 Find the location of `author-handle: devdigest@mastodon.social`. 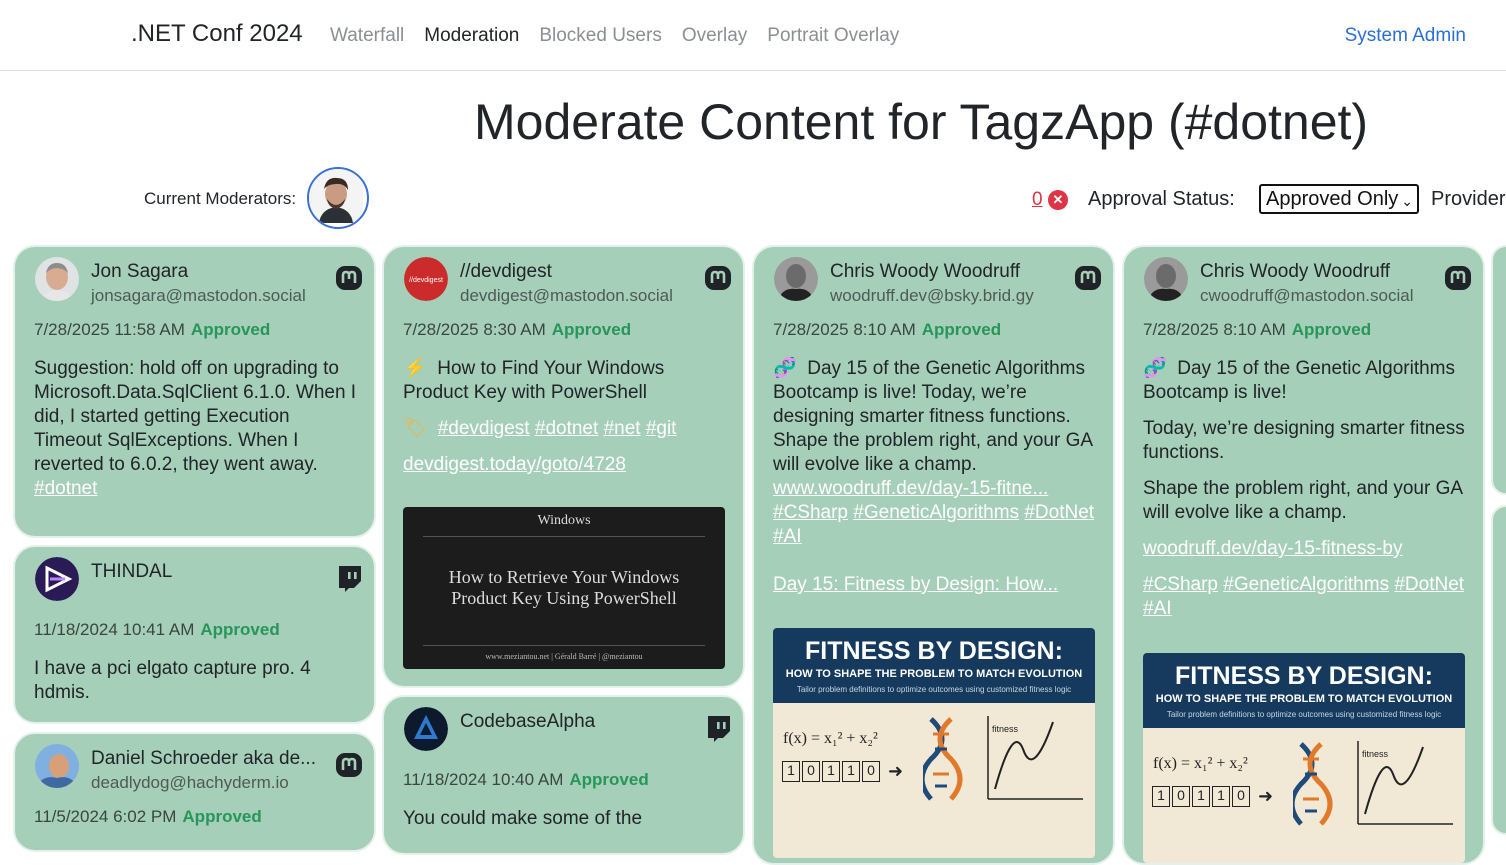

author-handle: devdigest@mastodon.social is located at coordinates (566, 295).